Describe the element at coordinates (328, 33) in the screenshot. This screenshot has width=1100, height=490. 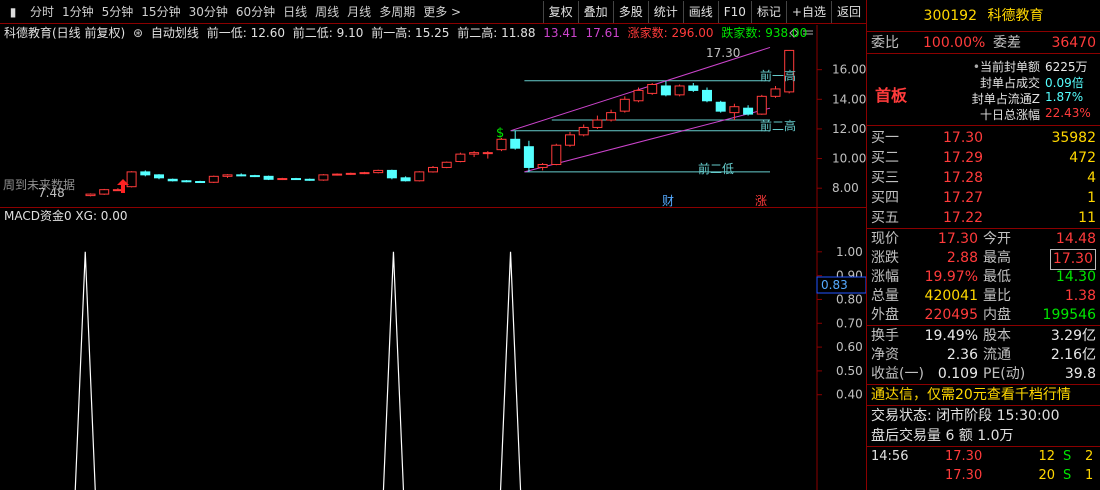
I see `kline-low2: 前二低: 9.10` at that location.